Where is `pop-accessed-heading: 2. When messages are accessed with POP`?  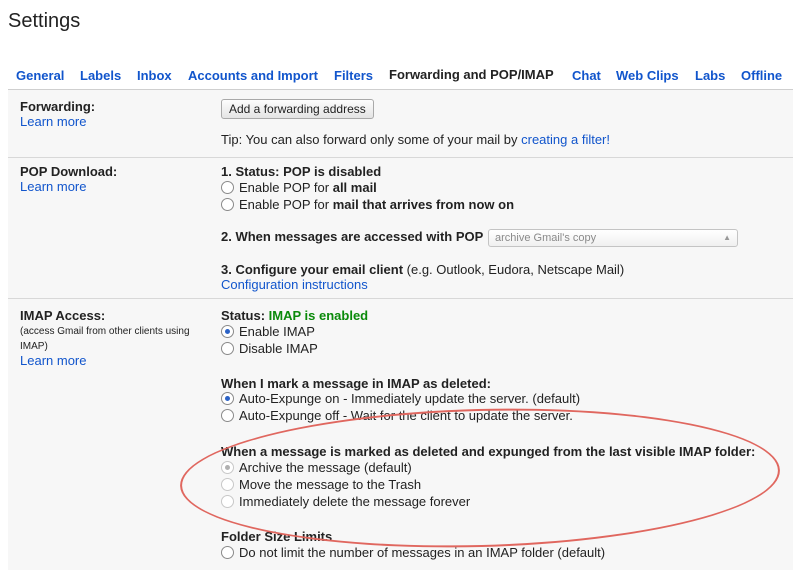
pop-accessed-heading: 2. When messages are accessed with POP is located at coordinates (352, 236).